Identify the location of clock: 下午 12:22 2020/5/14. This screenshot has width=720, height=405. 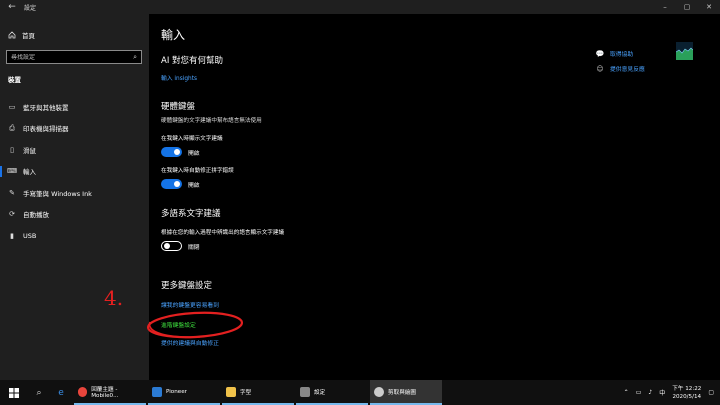
(686, 393).